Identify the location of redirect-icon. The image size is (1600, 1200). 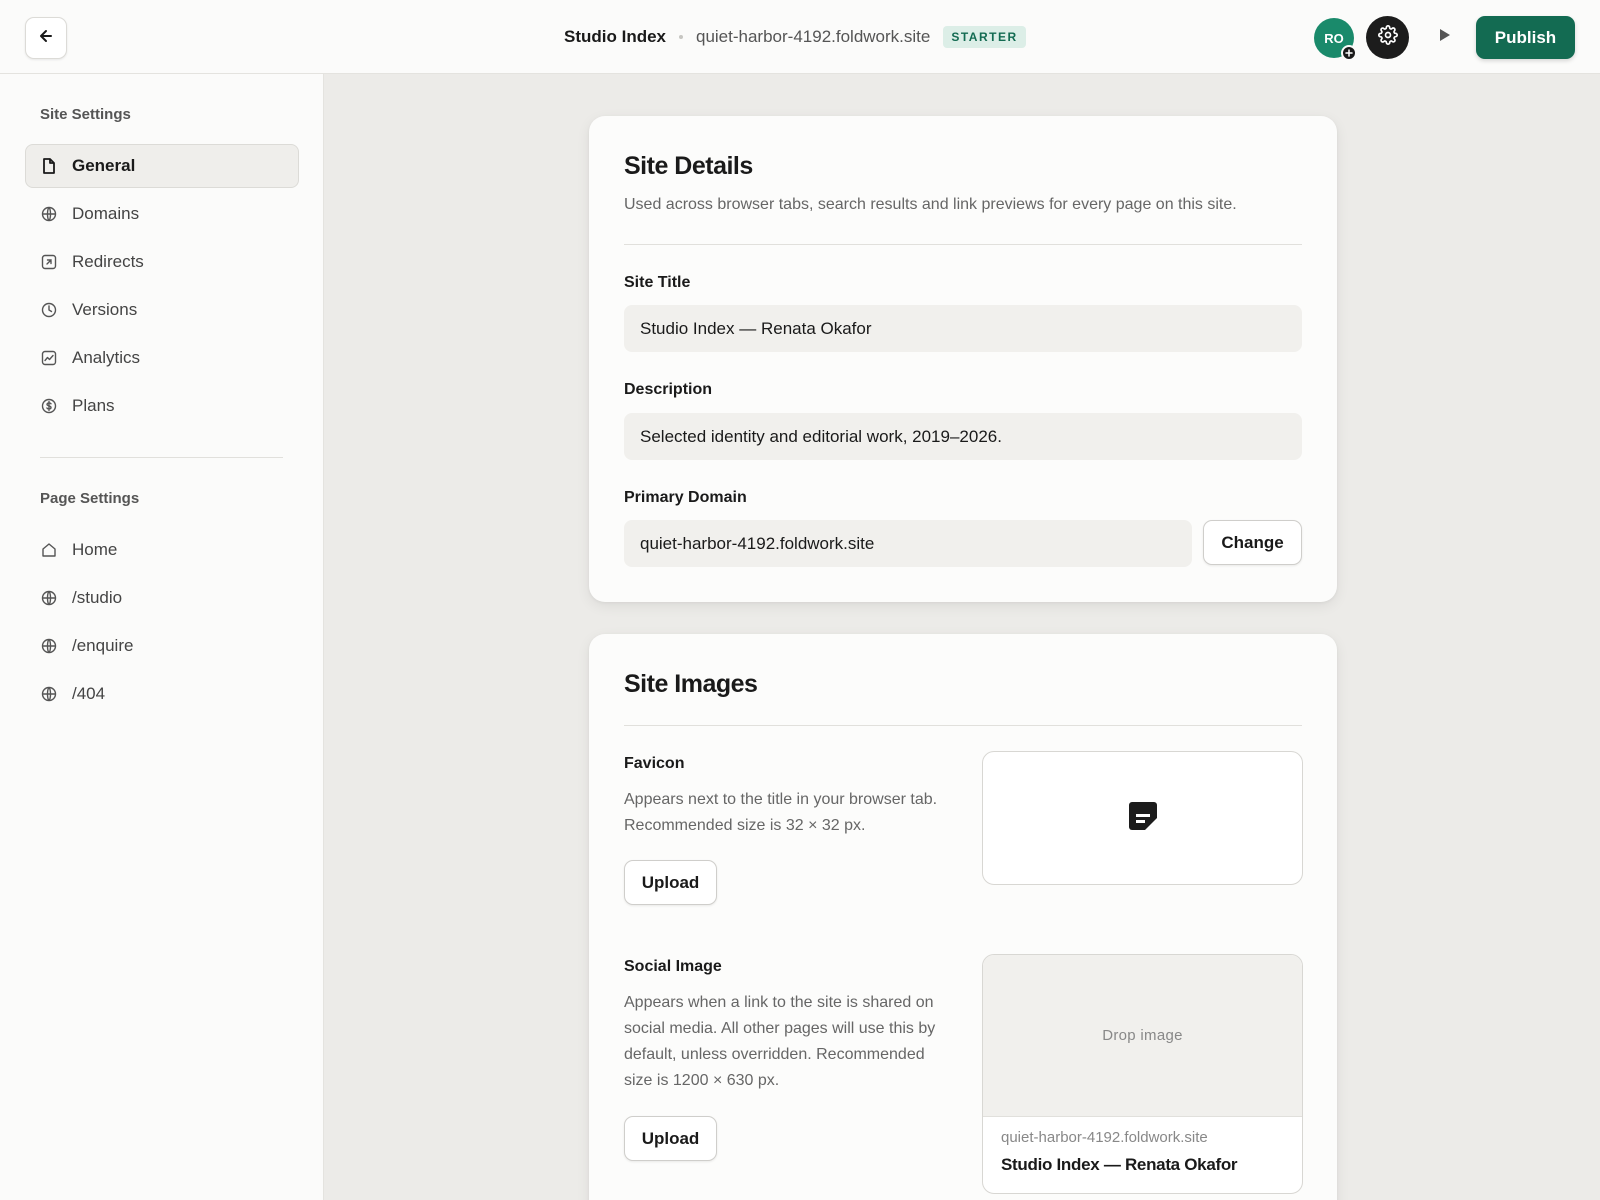
(49, 262).